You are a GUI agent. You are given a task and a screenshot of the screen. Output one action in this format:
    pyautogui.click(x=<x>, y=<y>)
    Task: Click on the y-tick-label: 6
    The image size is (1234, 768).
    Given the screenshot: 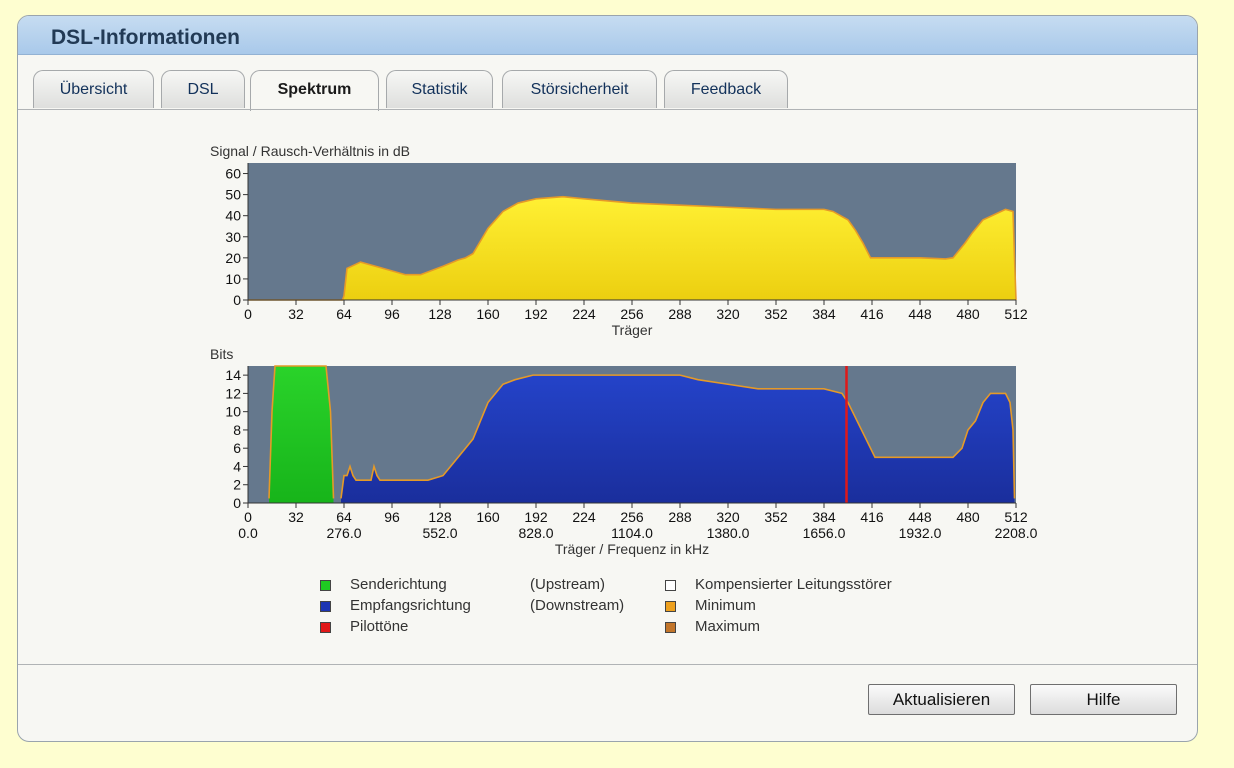 What is the action you would take?
    pyautogui.click(x=237, y=448)
    